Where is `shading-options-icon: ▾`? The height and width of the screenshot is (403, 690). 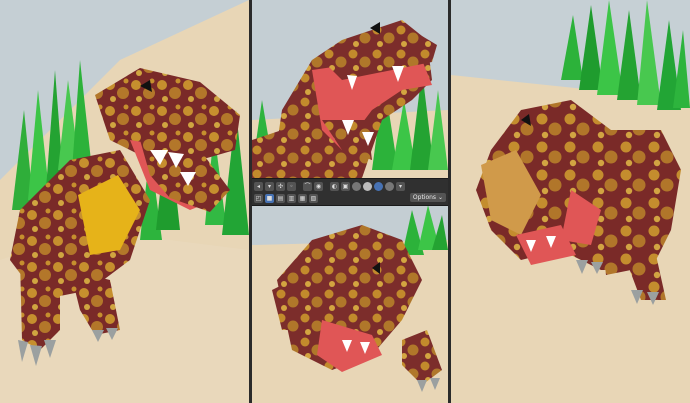 shading-options-icon: ▾ is located at coordinates (400, 186).